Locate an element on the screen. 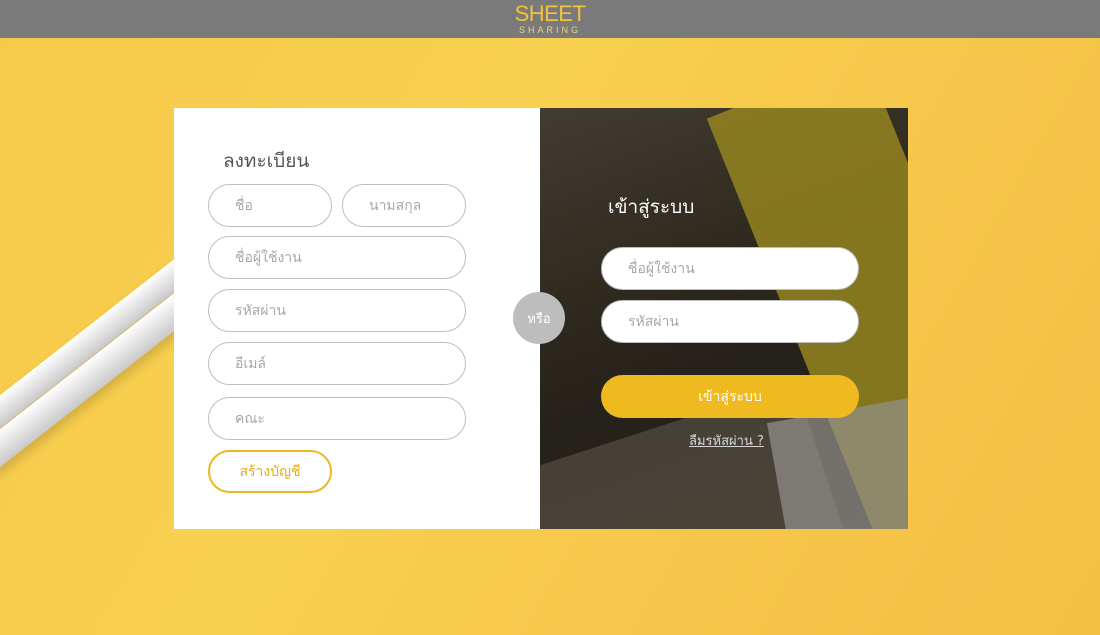 The width and height of the screenshot is (1100, 635). register-password-input is located at coordinates (337, 310).